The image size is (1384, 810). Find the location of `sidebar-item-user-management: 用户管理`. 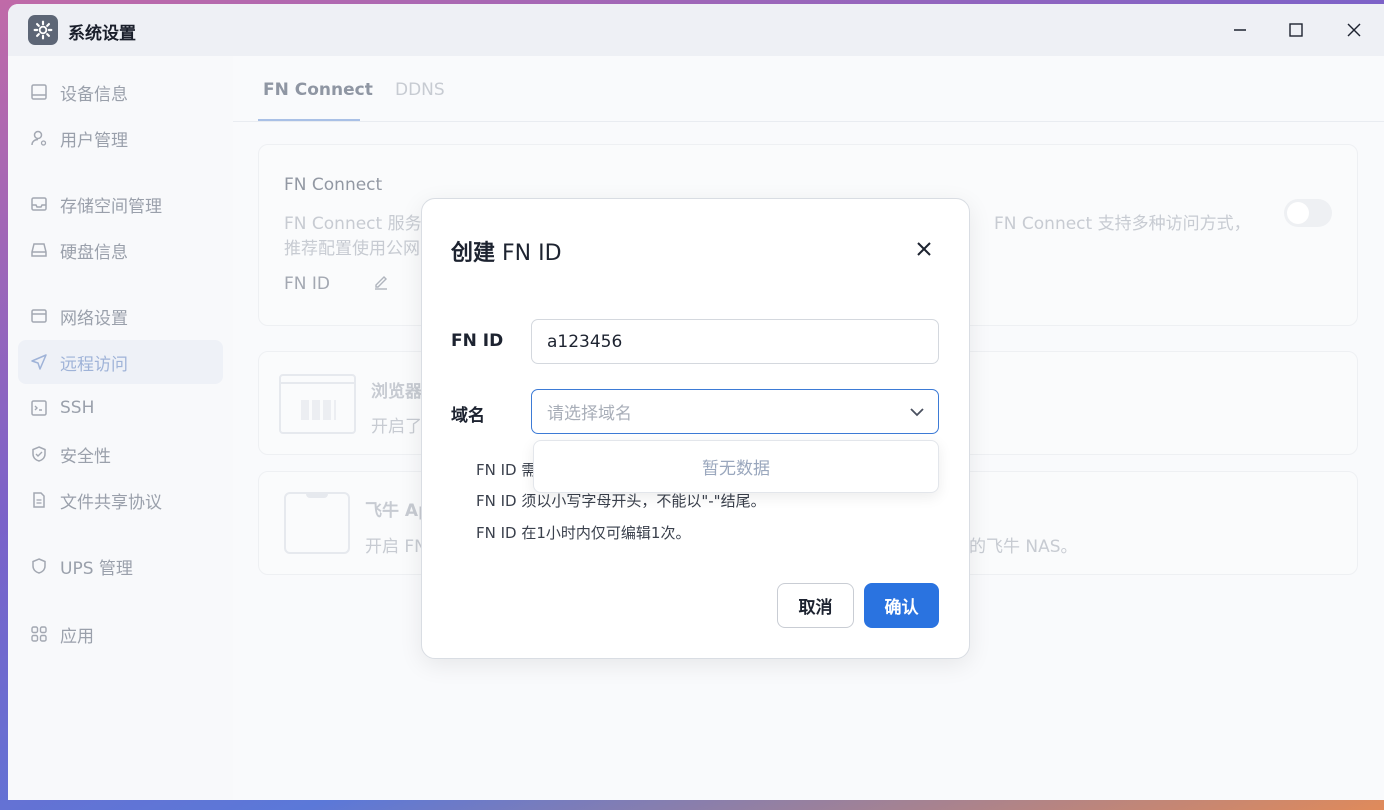

sidebar-item-user-management: 用户管理 is located at coordinates (120, 138).